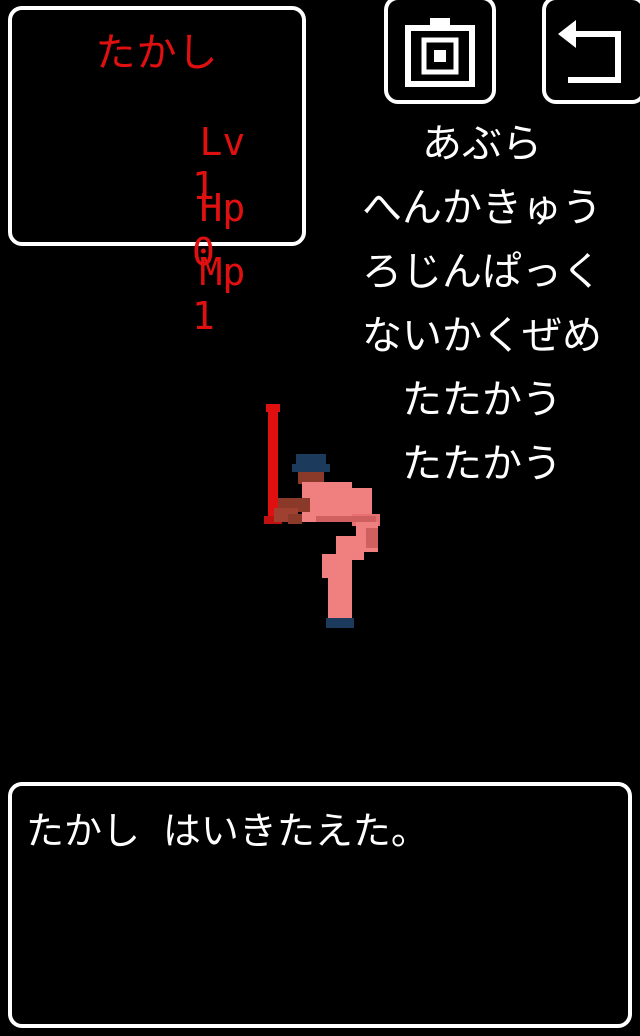 The width and height of the screenshot is (640, 1036). I want to click on command-rojinpakku: ろじんぱっく, so click(482, 278).